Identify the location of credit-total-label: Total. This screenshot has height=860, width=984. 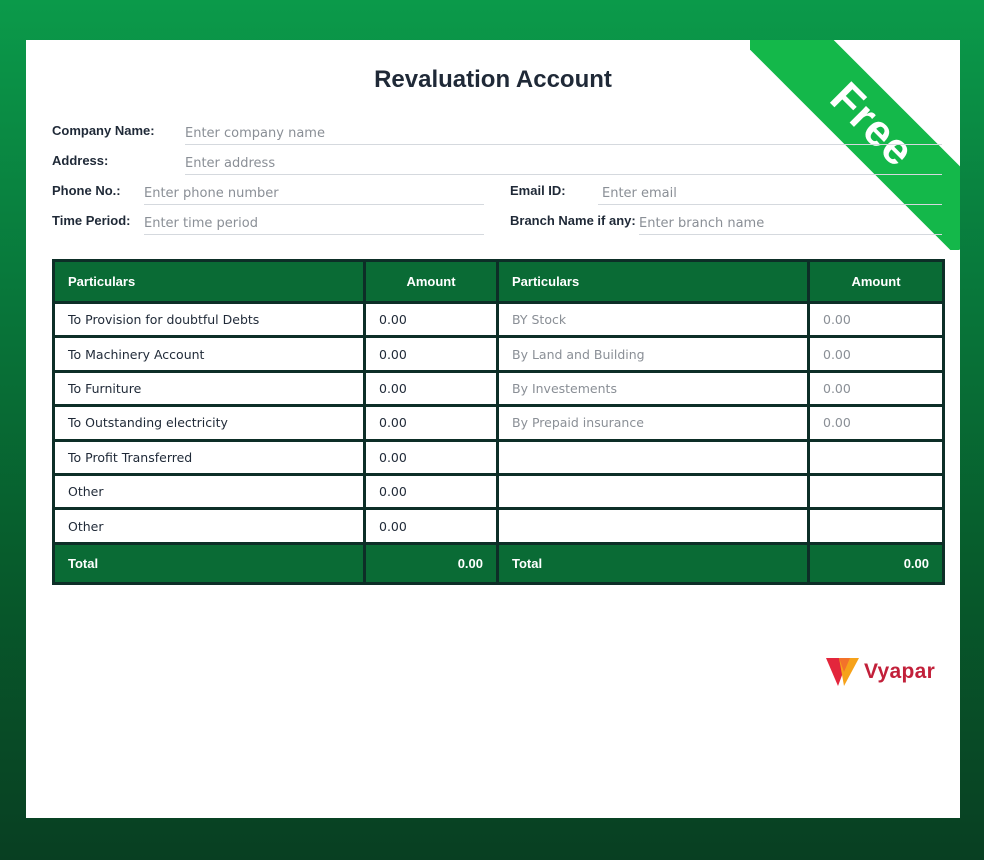
(653, 563).